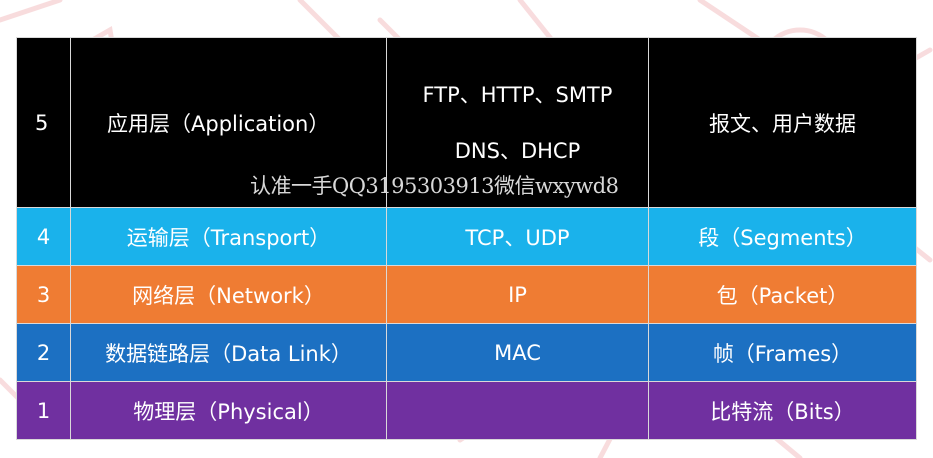 The image size is (933, 458). What do you see at coordinates (782, 352) in the screenshot?
I see `layer-data-unit: 帧（Frames）` at bounding box center [782, 352].